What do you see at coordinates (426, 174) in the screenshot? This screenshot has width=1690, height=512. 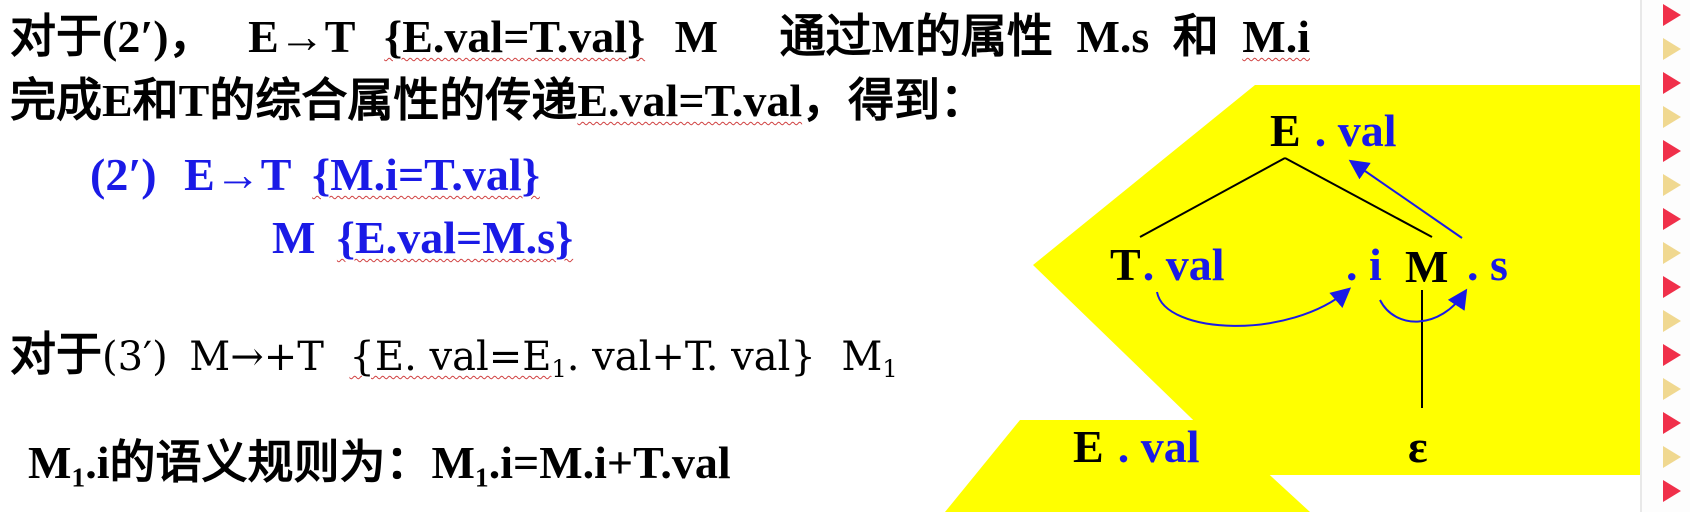 I see `rule2-action: {M.i=T.val}` at bounding box center [426, 174].